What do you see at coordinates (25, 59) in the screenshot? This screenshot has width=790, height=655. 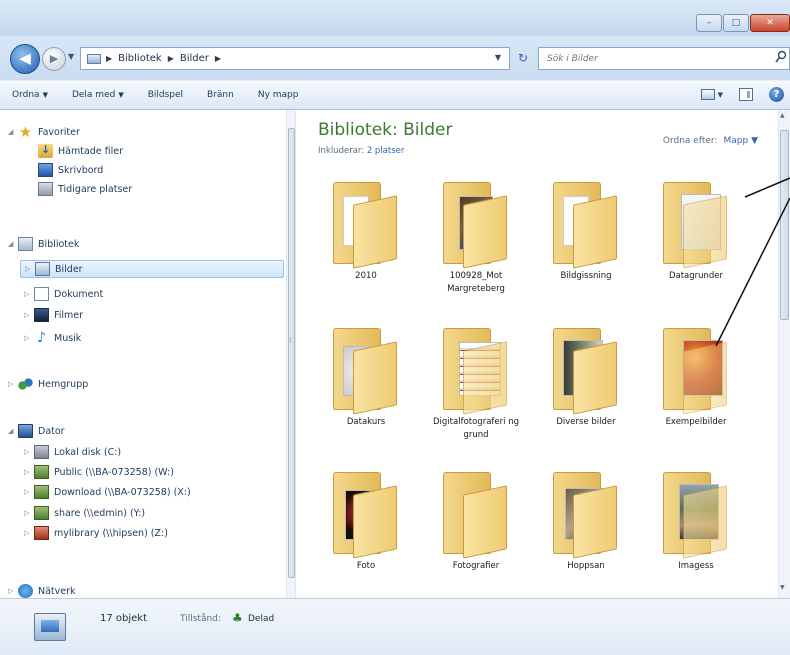 I see `back-button: ◀` at bounding box center [25, 59].